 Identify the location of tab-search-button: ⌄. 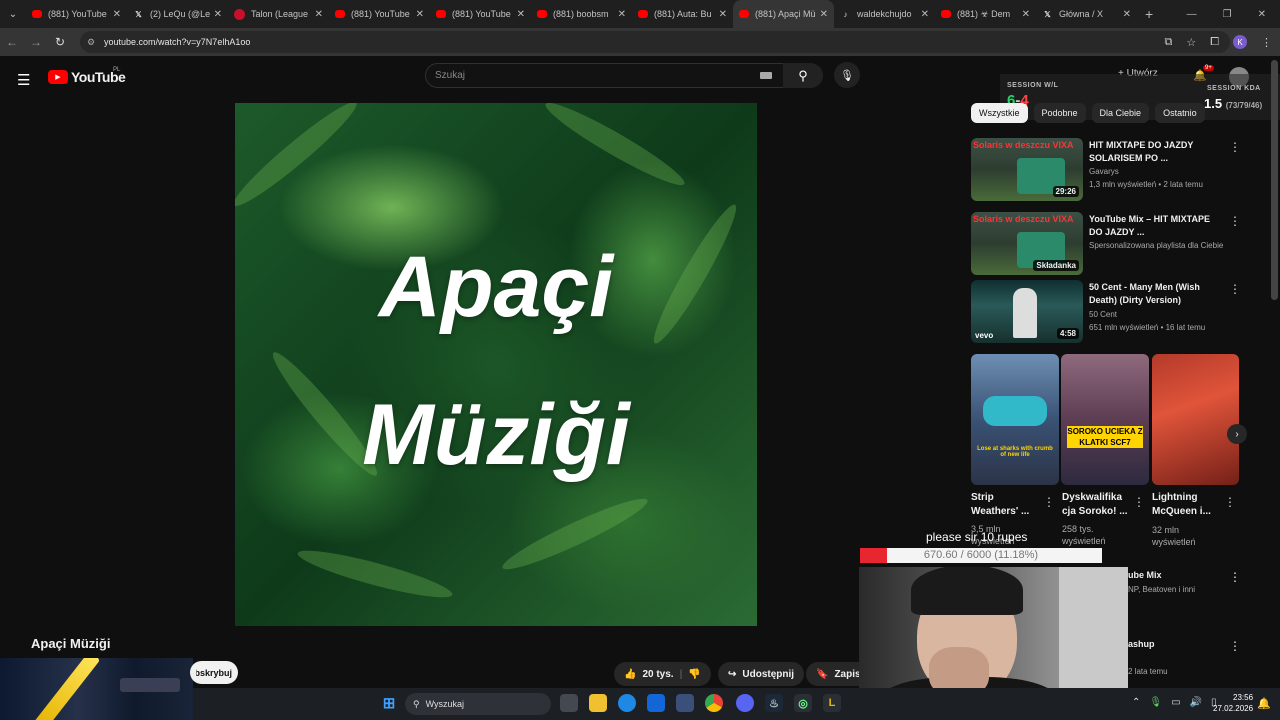
(13, 14).